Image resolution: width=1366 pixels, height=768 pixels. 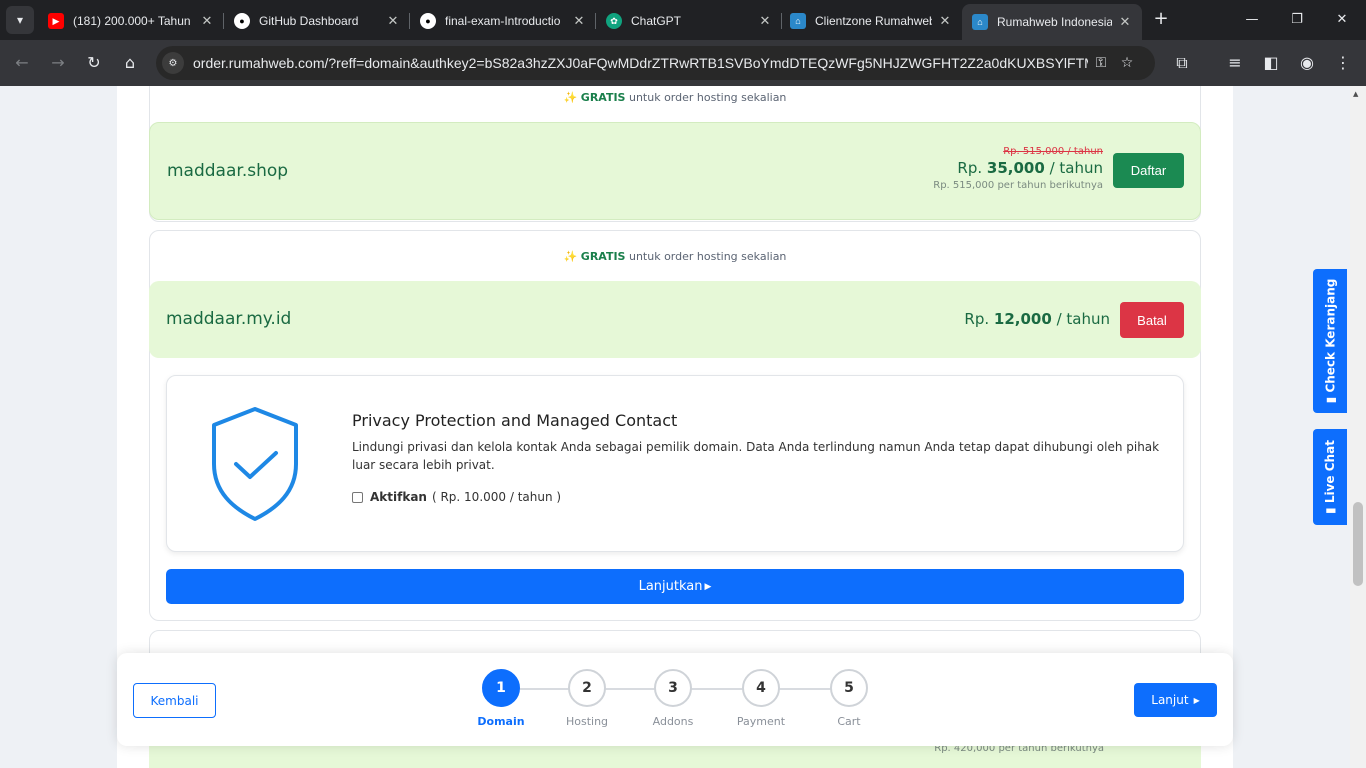 I want to click on scroll-up-icon: ▲, so click(x=1355, y=94).